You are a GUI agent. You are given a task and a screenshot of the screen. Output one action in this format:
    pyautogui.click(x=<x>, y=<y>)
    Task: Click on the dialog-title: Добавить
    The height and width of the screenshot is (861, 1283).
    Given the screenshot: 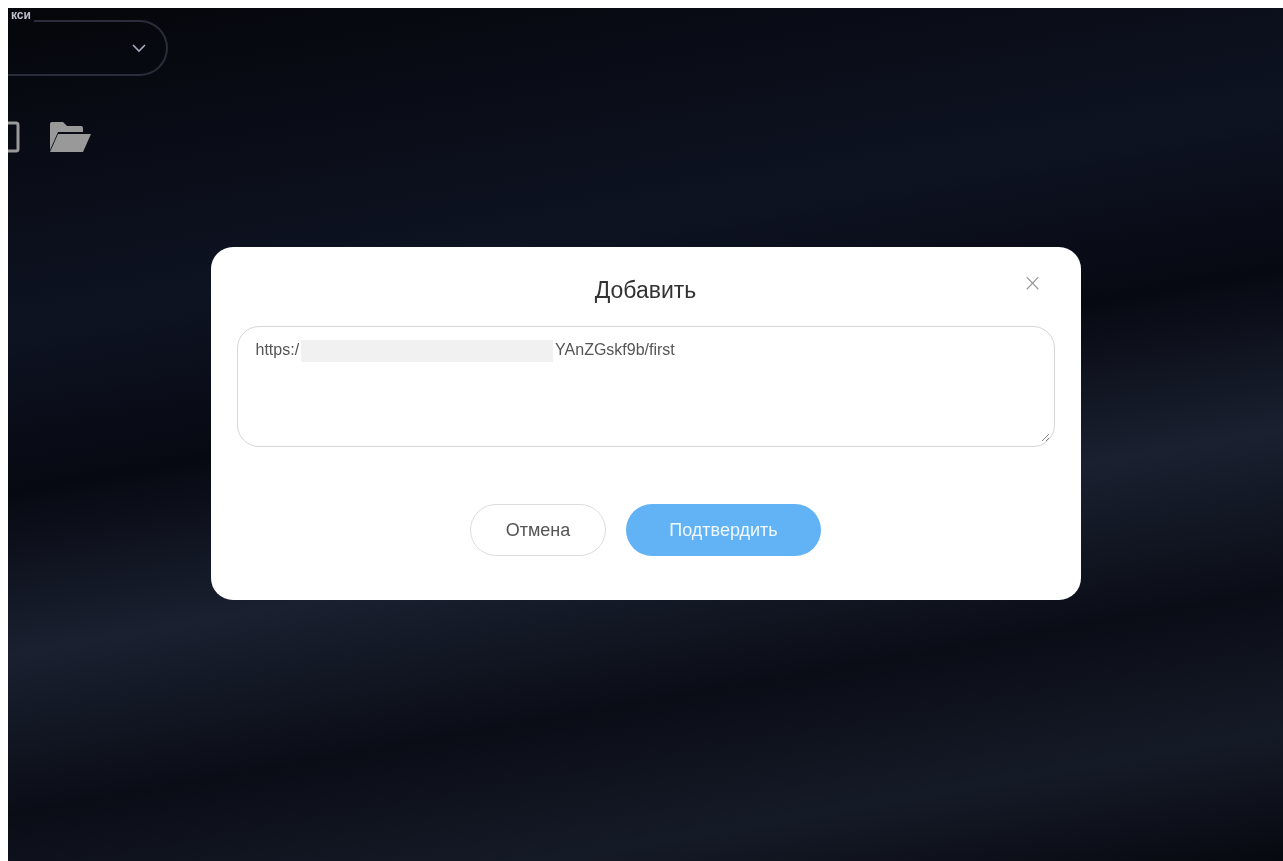 What is the action you would take?
    pyautogui.click(x=645, y=290)
    